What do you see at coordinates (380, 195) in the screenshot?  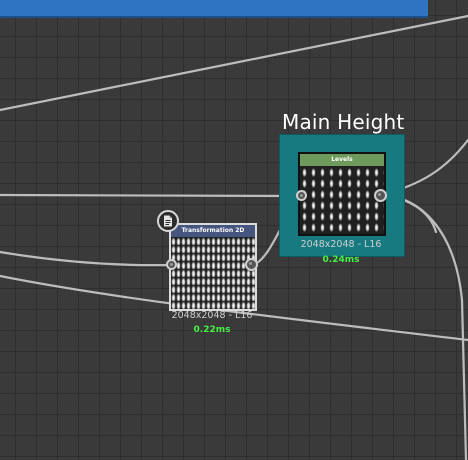 I see `levels-output-port` at bounding box center [380, 195].